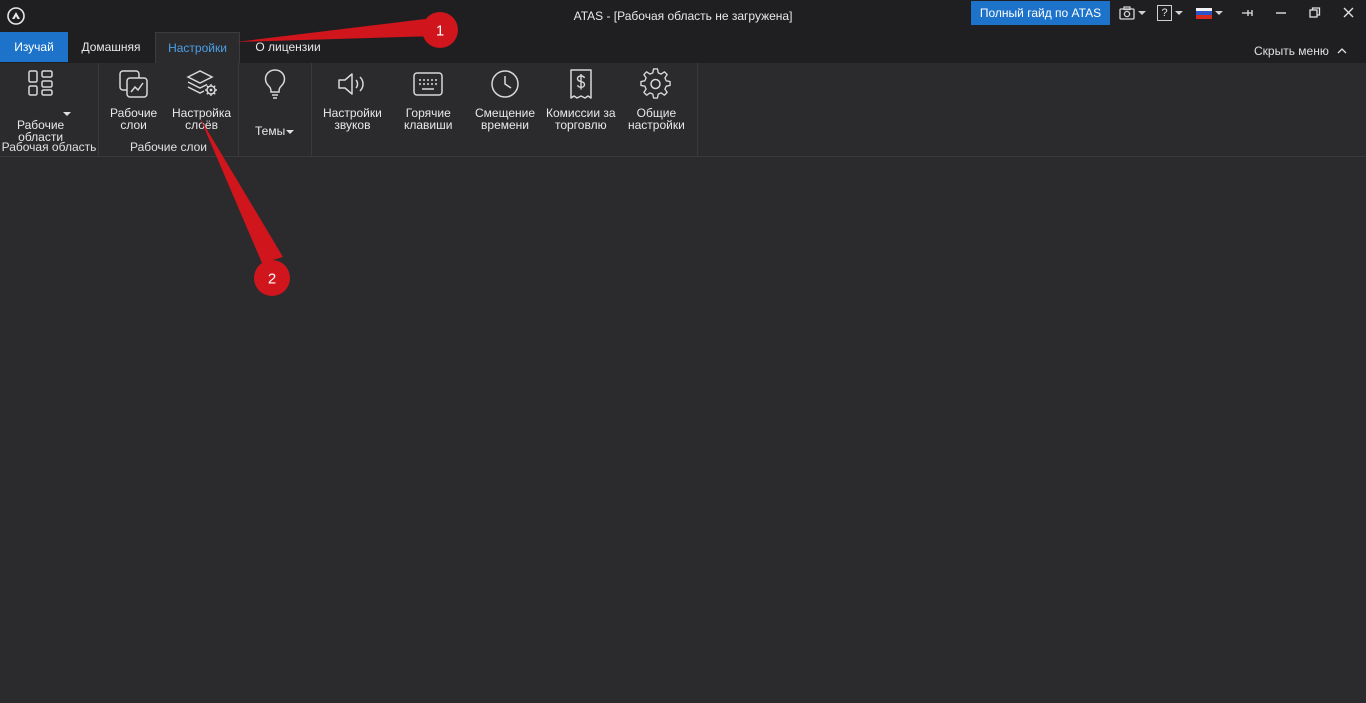  What do you see at coordinates (1342, 51) in the screenshot?
I see `chevron-up-icon` at bounding box center [1342, 51].